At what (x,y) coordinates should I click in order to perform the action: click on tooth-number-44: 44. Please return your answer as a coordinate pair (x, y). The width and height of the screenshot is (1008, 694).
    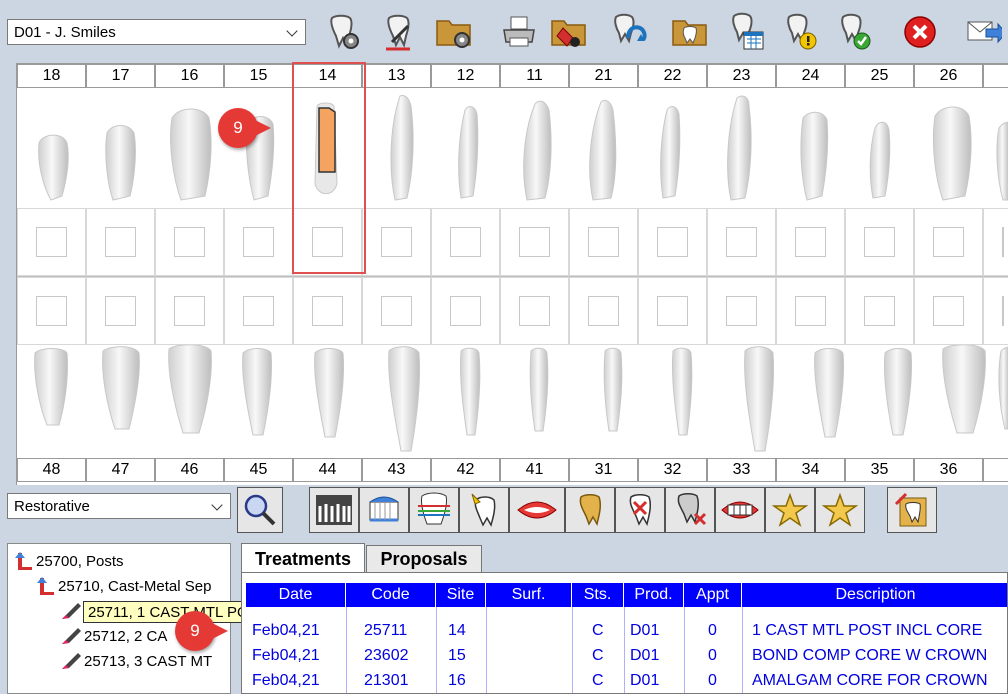
    Looking at the image, I should click on (327, 470).